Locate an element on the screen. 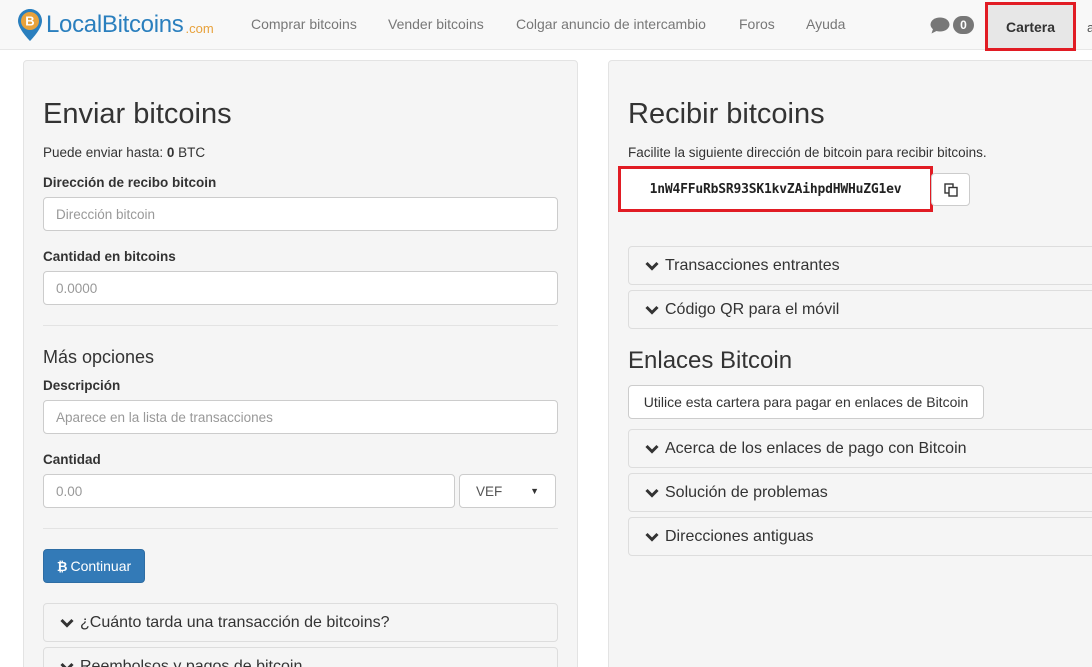 The image size is (1092, 667). copy-address-button is located at coordinates (950, 189).